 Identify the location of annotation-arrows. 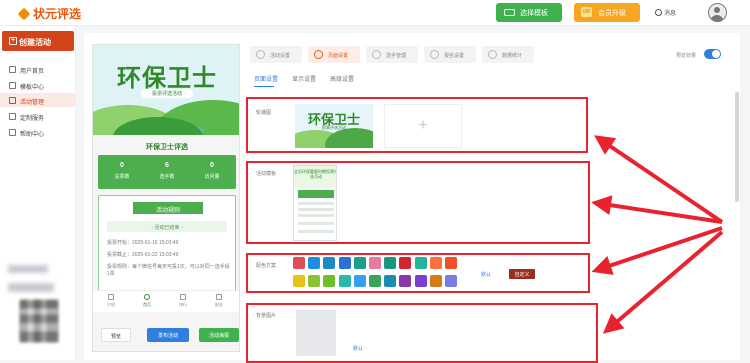
(657, 234).